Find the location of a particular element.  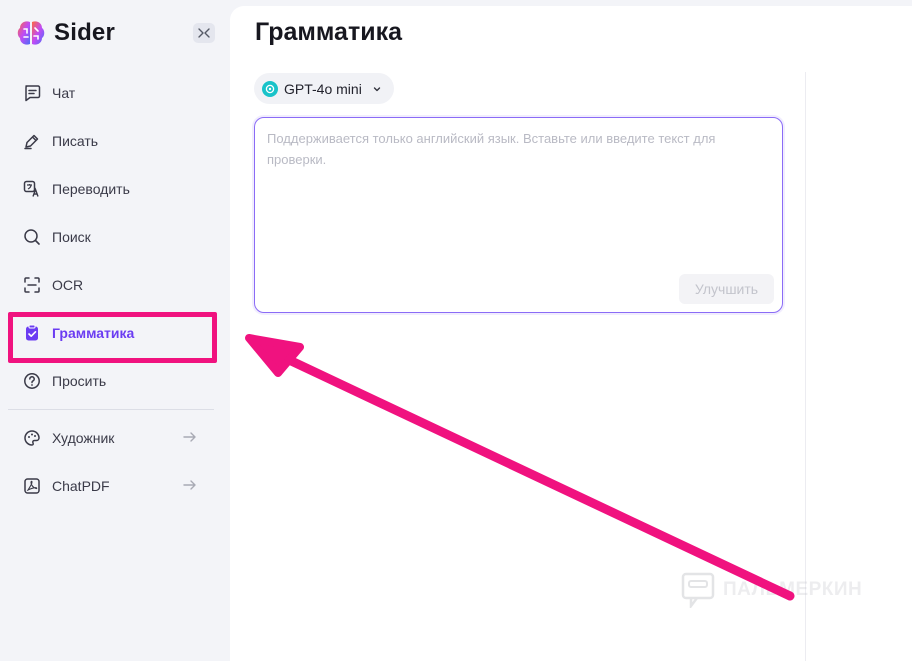

sidebar-tools: Художник ChatPDF is located at coordinates (112, 462).